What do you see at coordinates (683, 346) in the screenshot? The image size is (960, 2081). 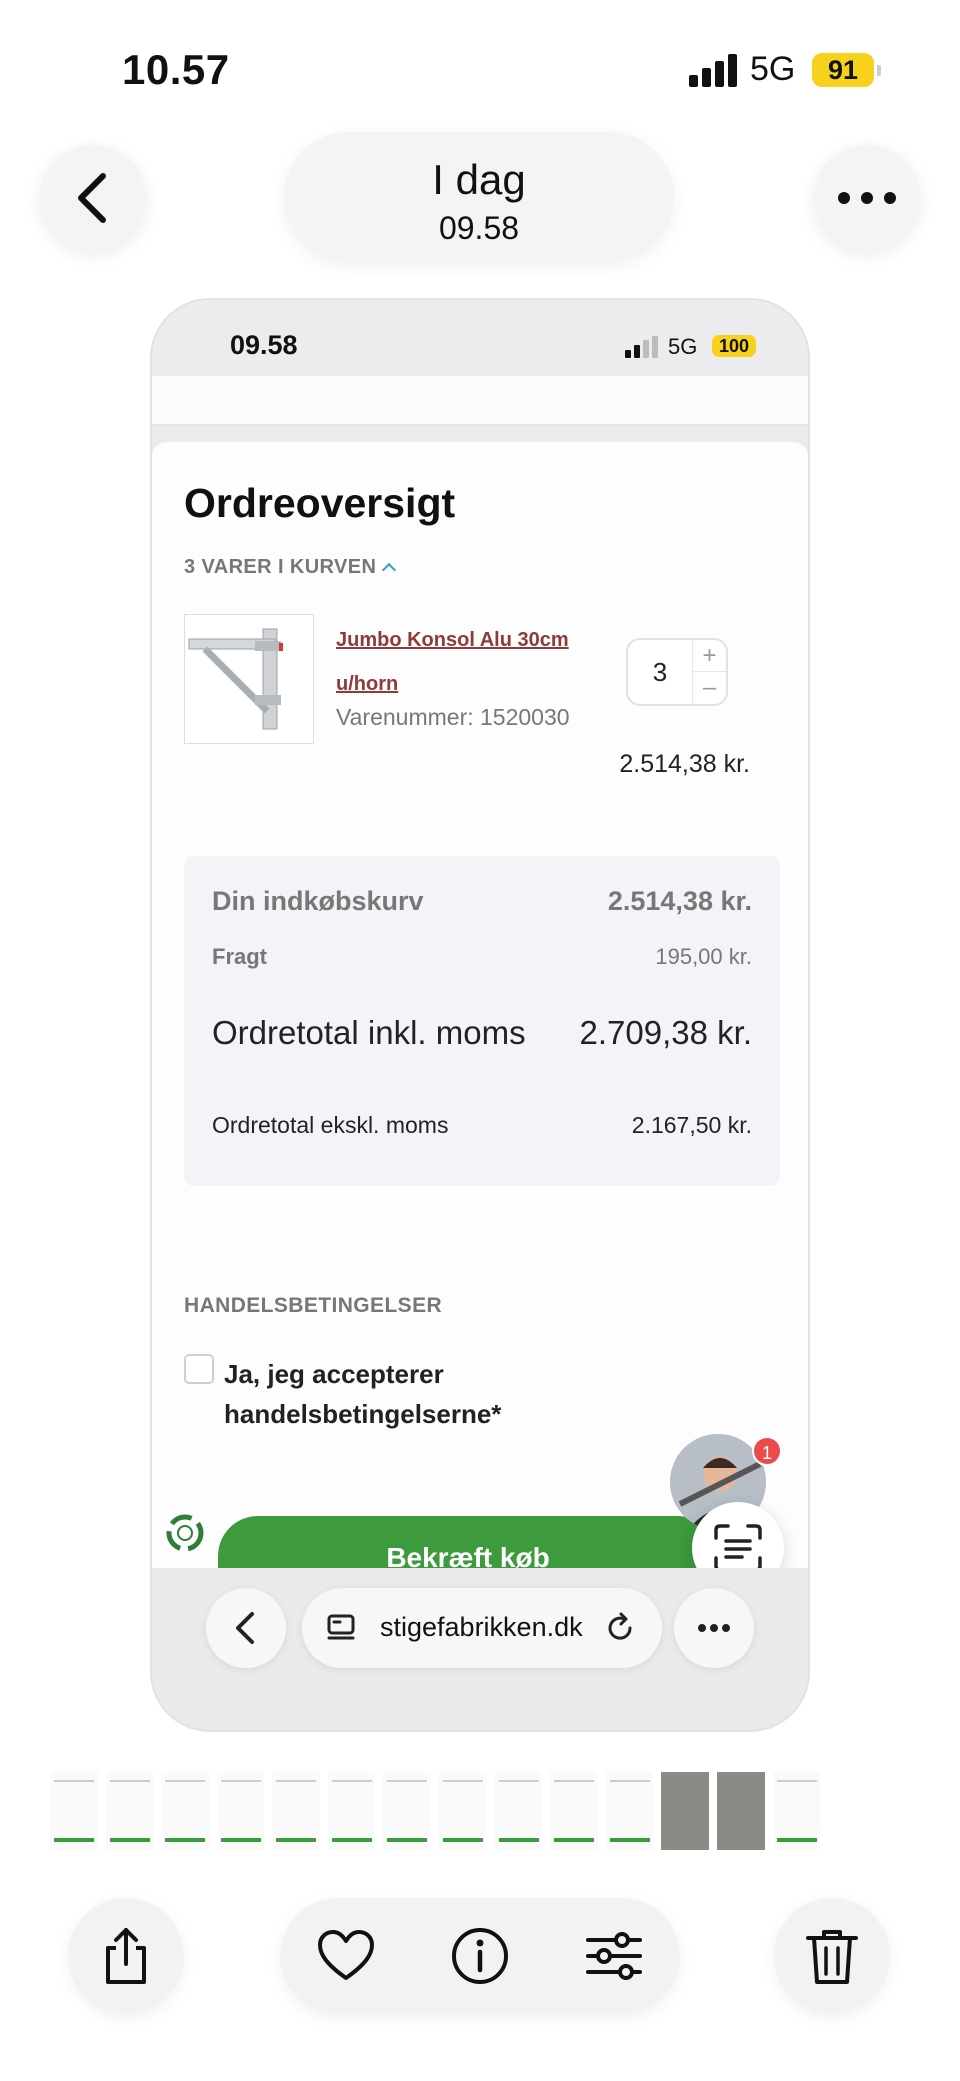 I see `inner-network-label: 5G` at bounding box center [683, 346].